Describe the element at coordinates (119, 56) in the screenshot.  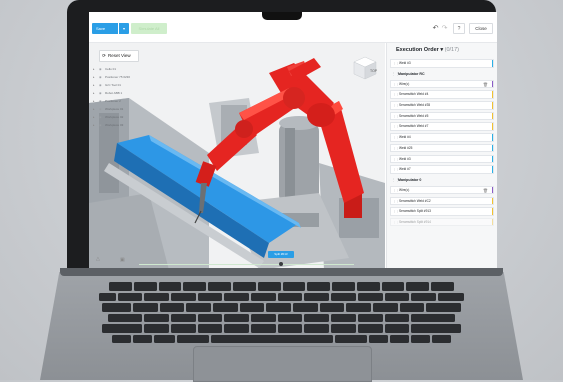
I see `reset-view-button: ⟳ Reset View` at that location.